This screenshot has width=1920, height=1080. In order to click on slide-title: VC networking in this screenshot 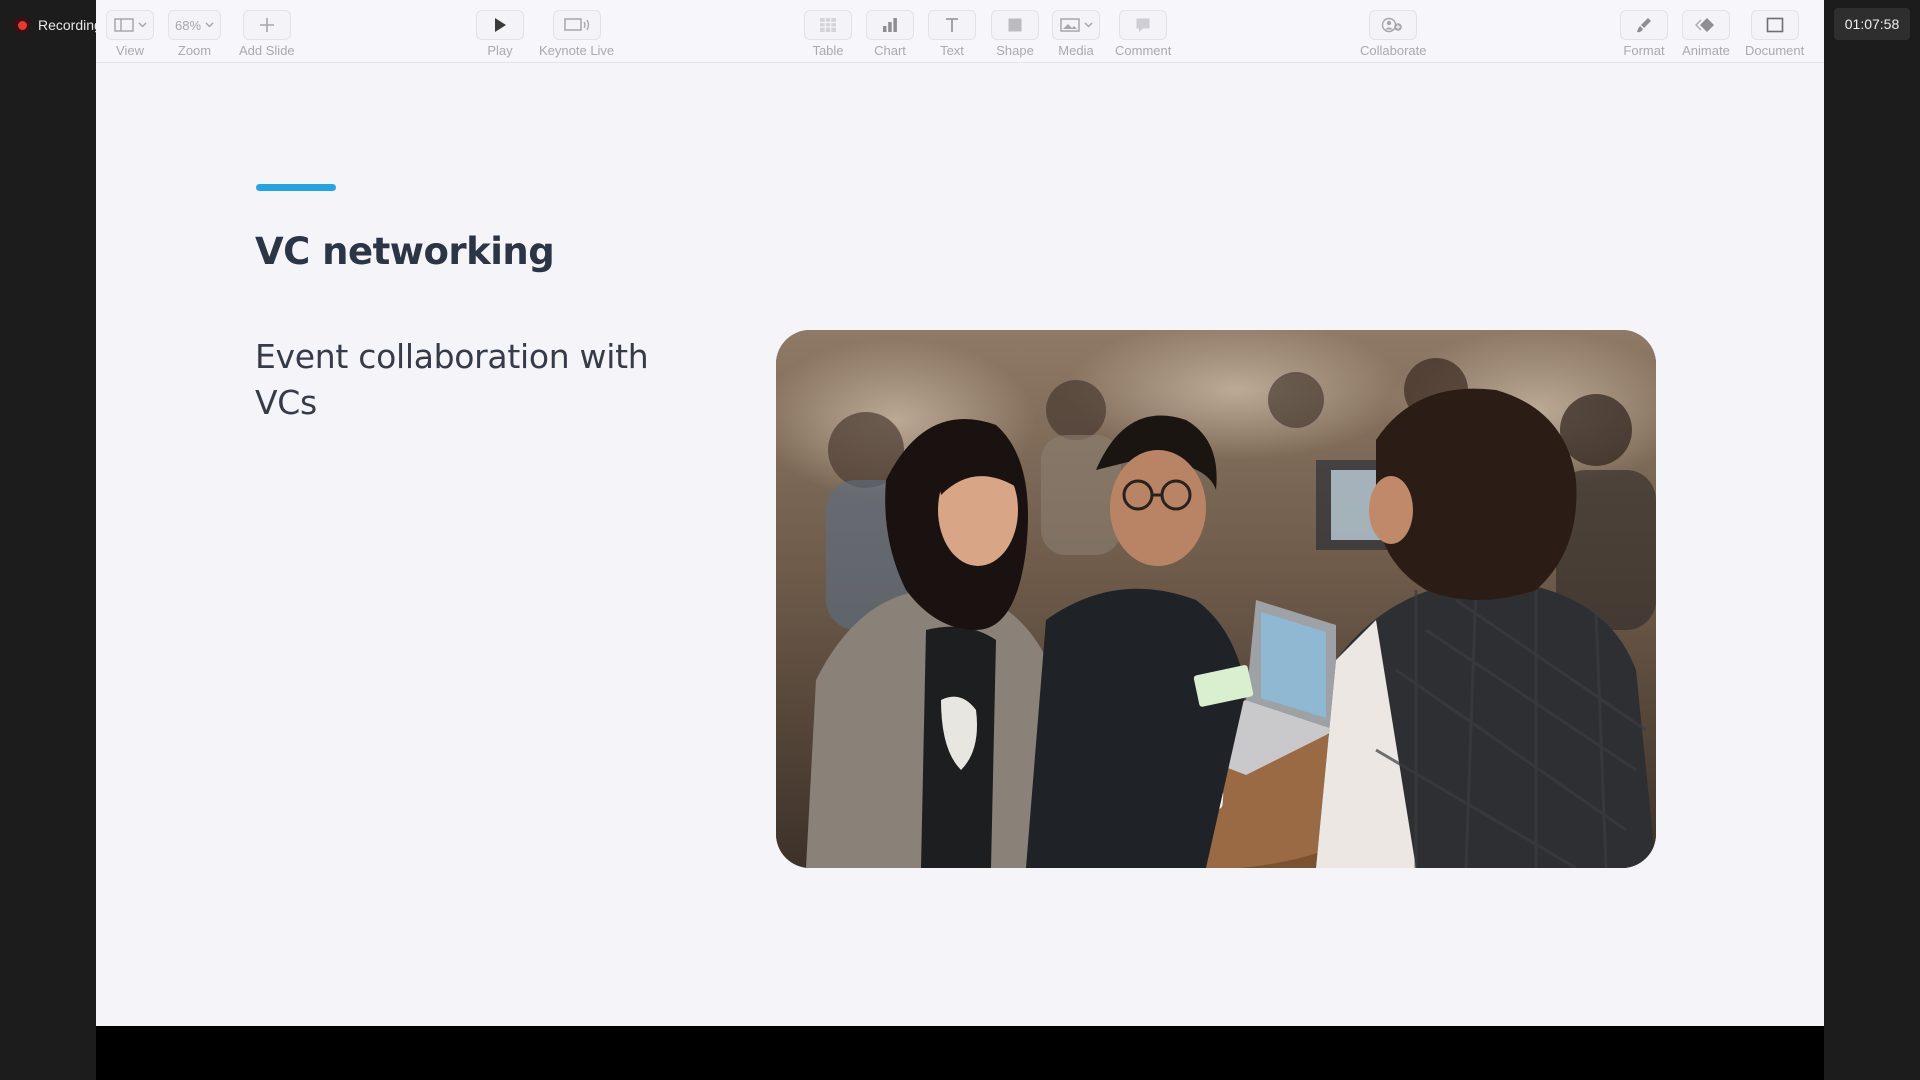, I will do `click(405, 251)`.